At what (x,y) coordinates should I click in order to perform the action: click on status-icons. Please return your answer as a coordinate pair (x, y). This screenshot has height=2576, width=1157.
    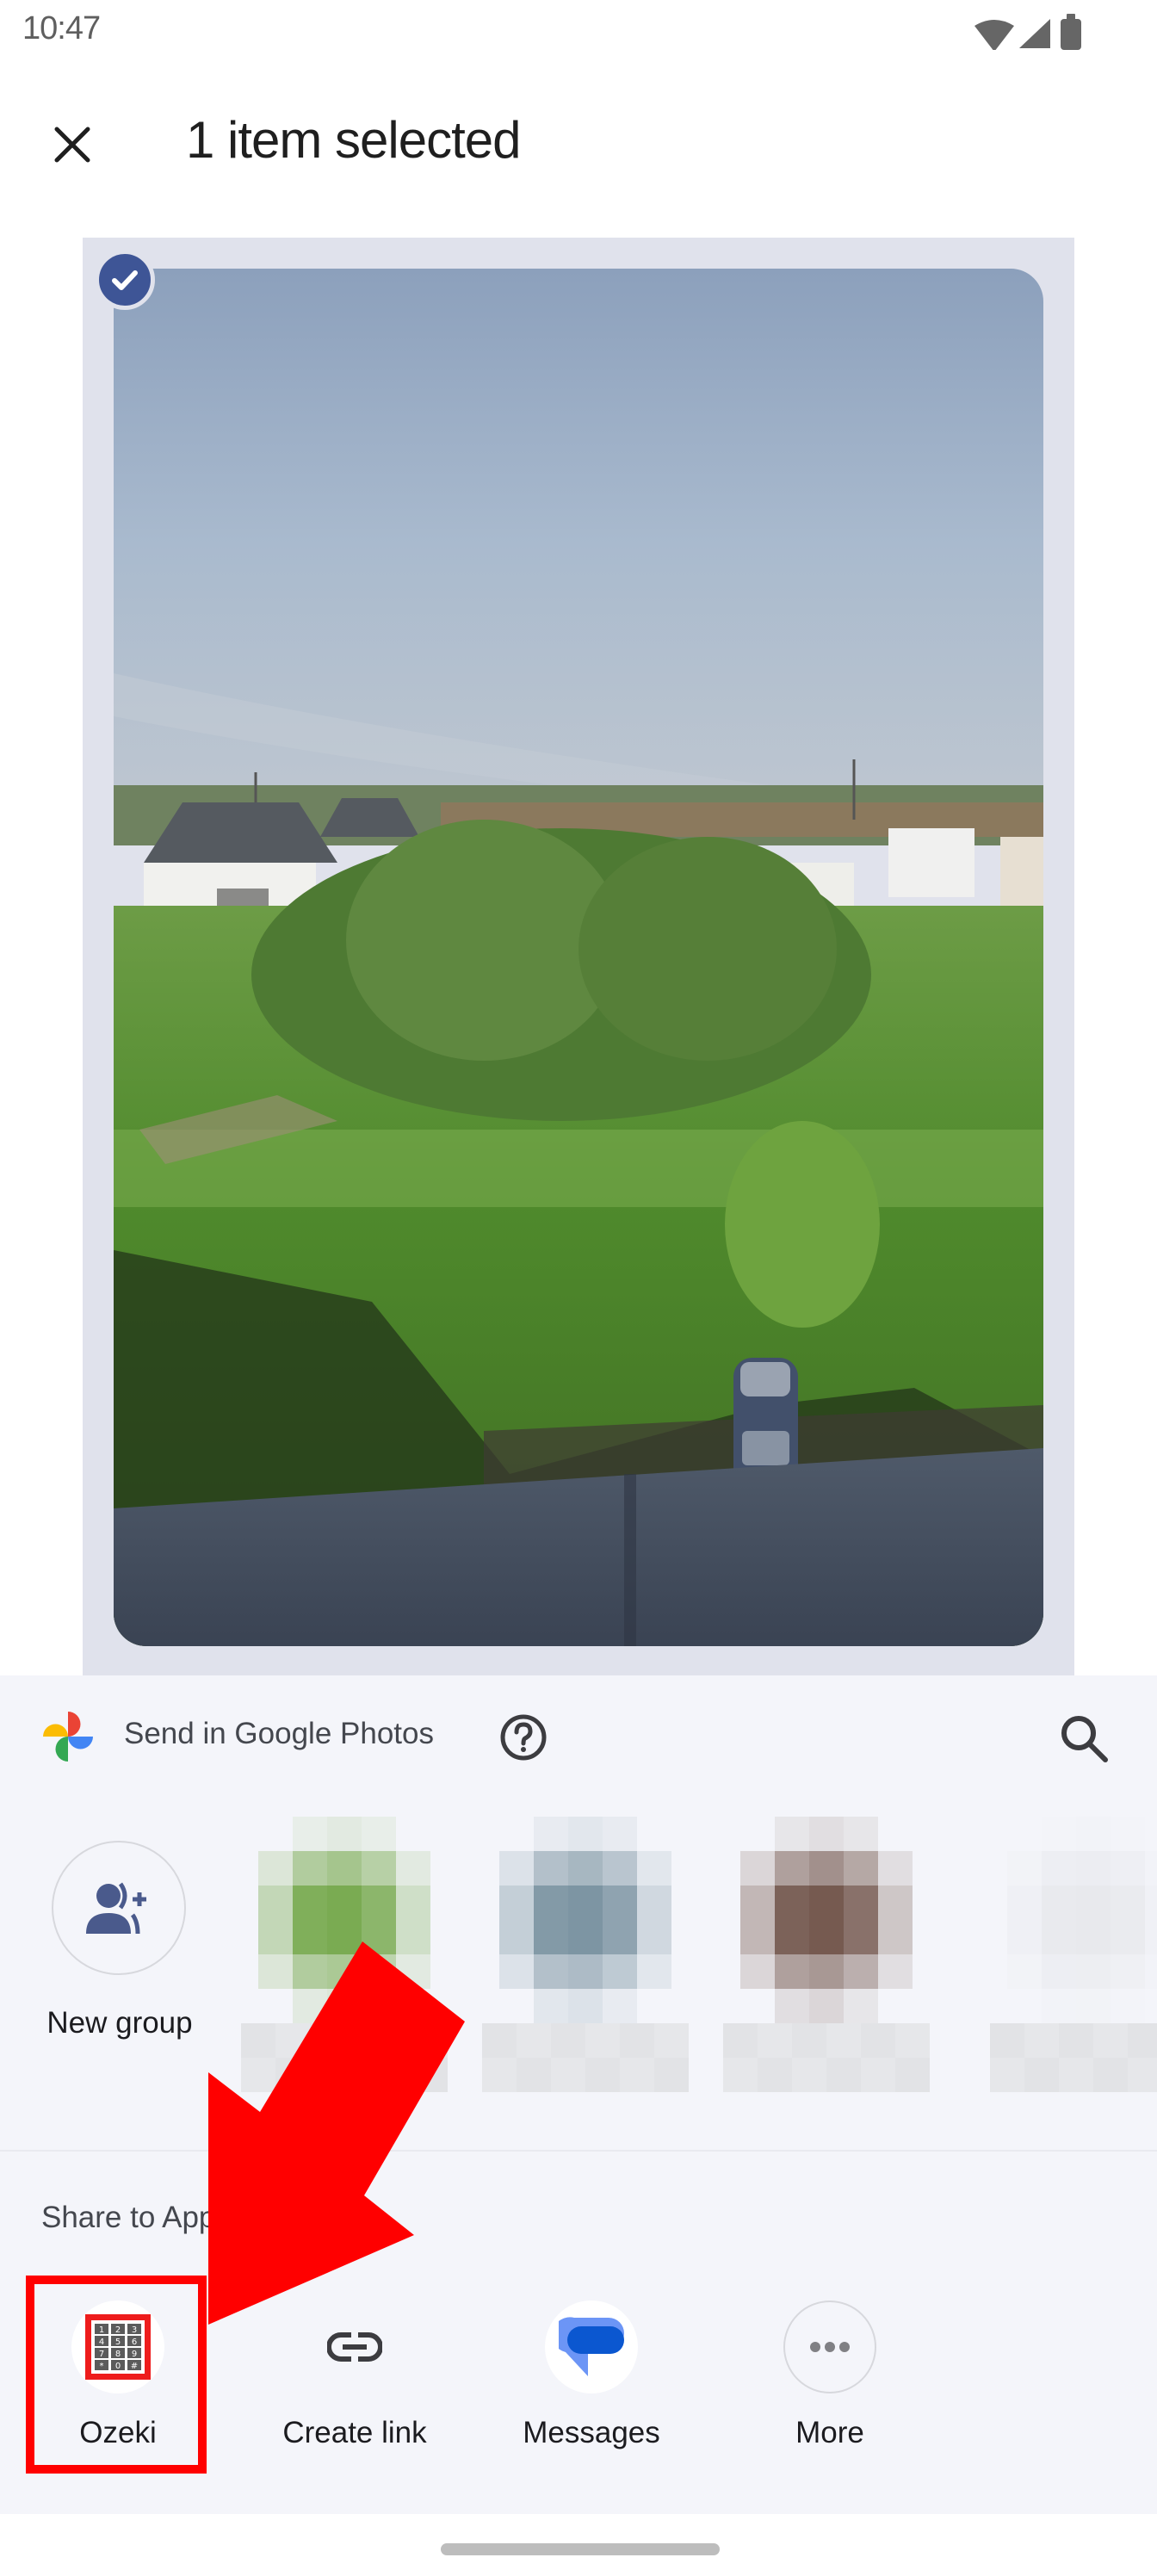
    Looking at the image, I should click on (1027, 32).